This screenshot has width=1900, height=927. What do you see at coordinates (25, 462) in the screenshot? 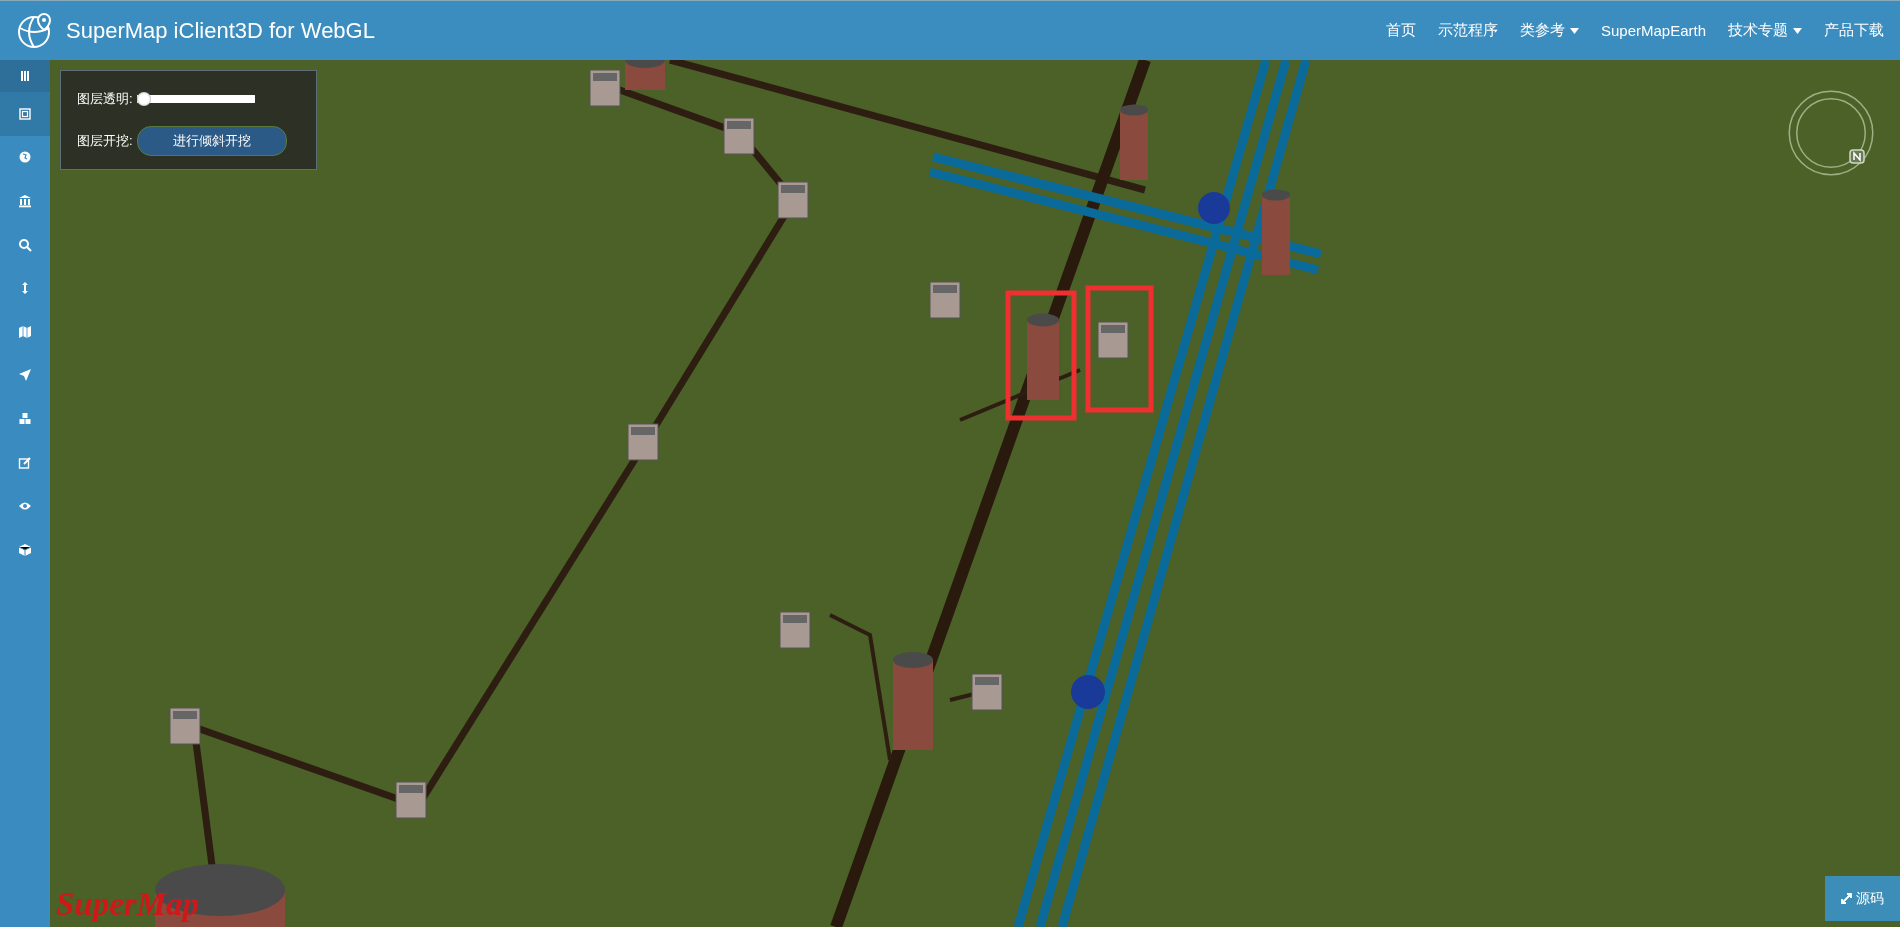
I see `edit-icon` at bounding box center [25, 462].